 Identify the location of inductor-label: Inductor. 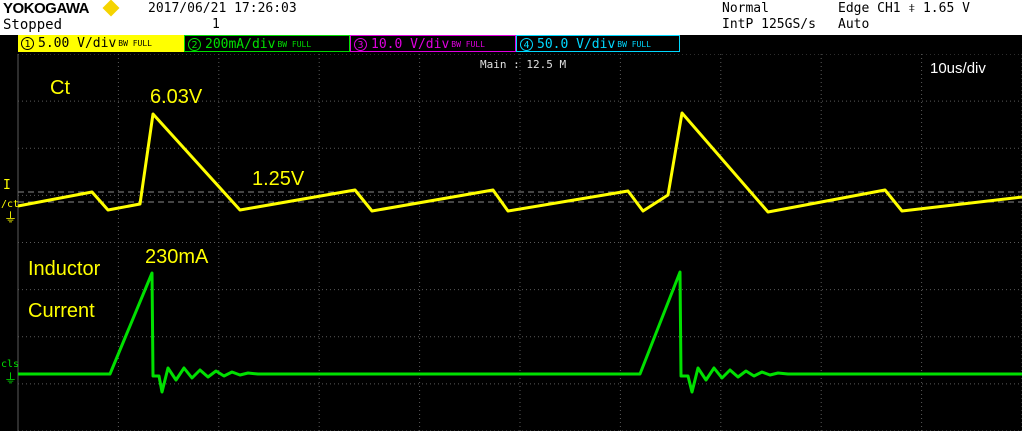
(64, 269).